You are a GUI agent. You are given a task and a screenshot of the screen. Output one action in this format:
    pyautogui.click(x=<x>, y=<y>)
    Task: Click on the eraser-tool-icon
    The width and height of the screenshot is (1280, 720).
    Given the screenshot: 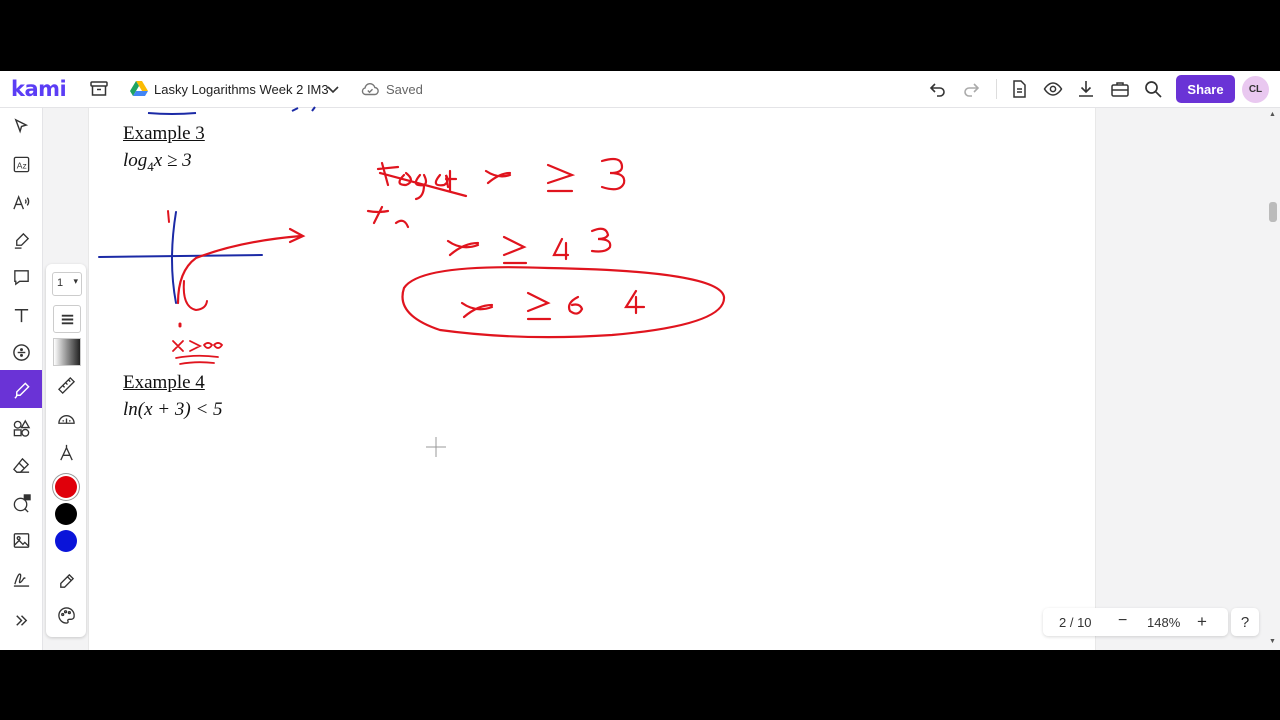 What is the action you would take?
    pyautogui.click(x=21, y=465)
    